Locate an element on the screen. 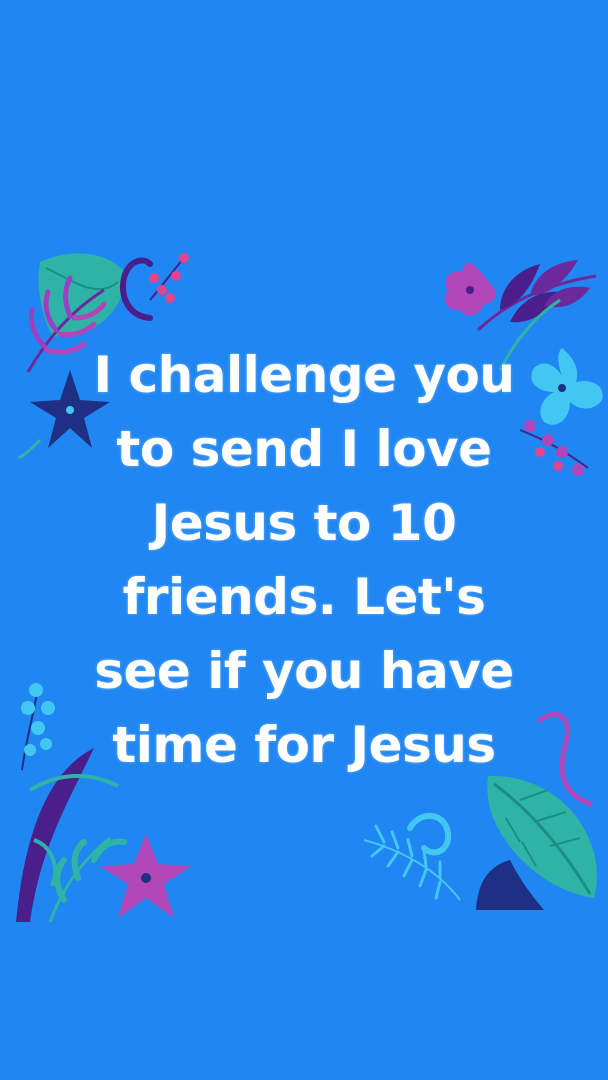 This screenshot has width=608, height=1080. message-line: friends. Let's is located at coordinates (304, 597).